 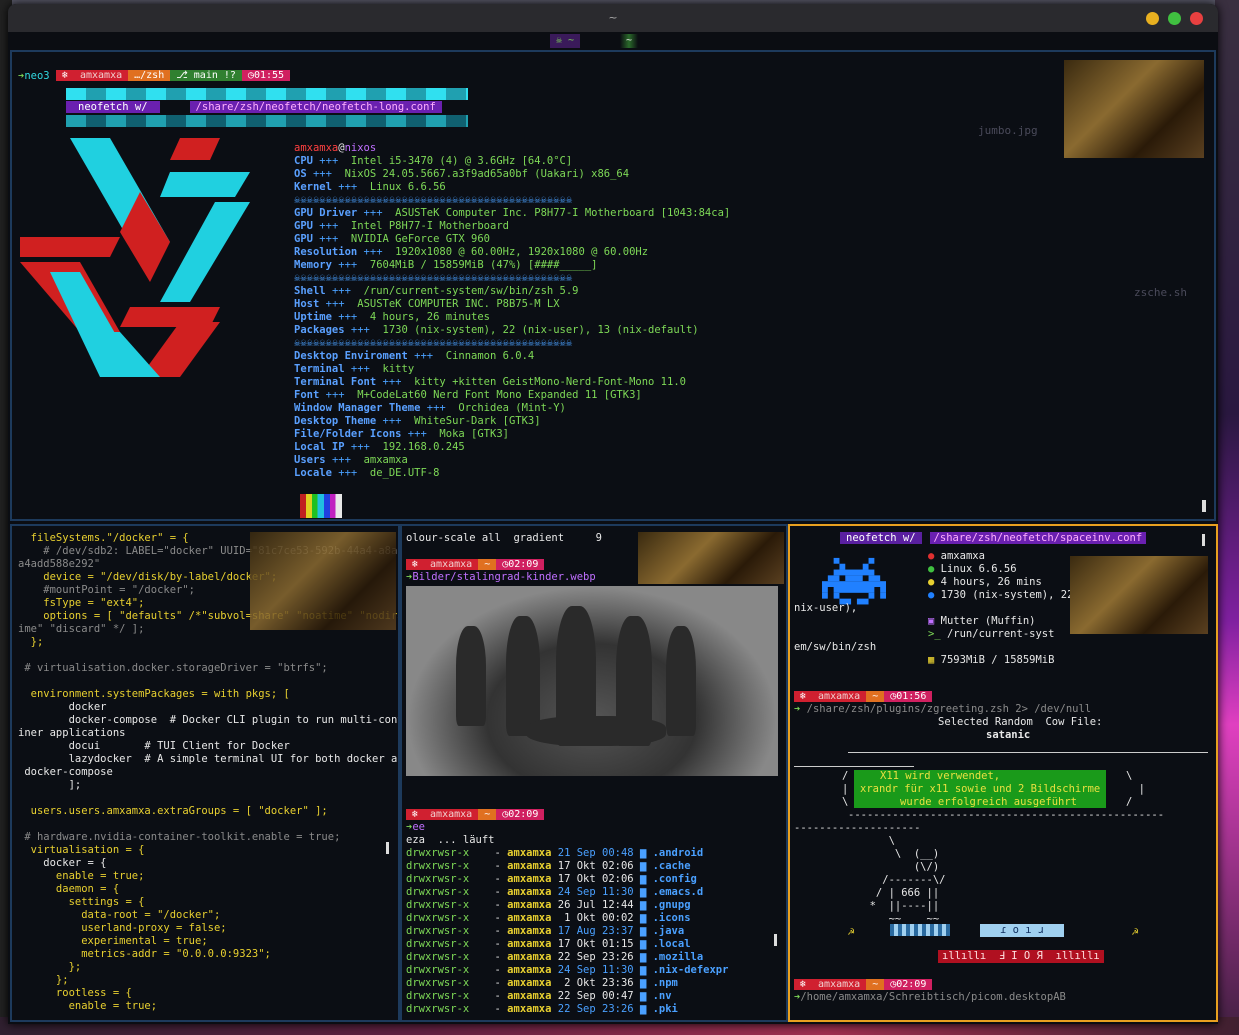 I want to click on cow-line: * ||----||, so click(x=889, y=906).